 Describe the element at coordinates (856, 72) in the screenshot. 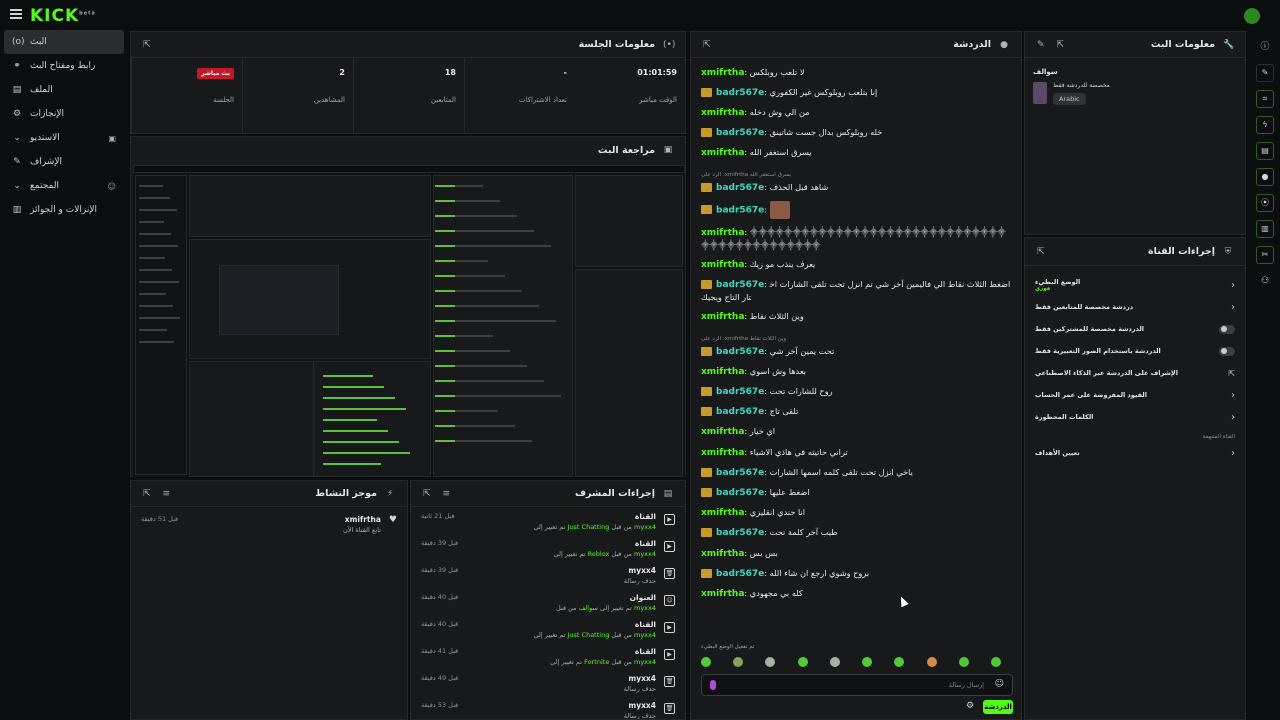

I see `chat-message: xmifrtha: لا تلعب روبلكس` at that location.